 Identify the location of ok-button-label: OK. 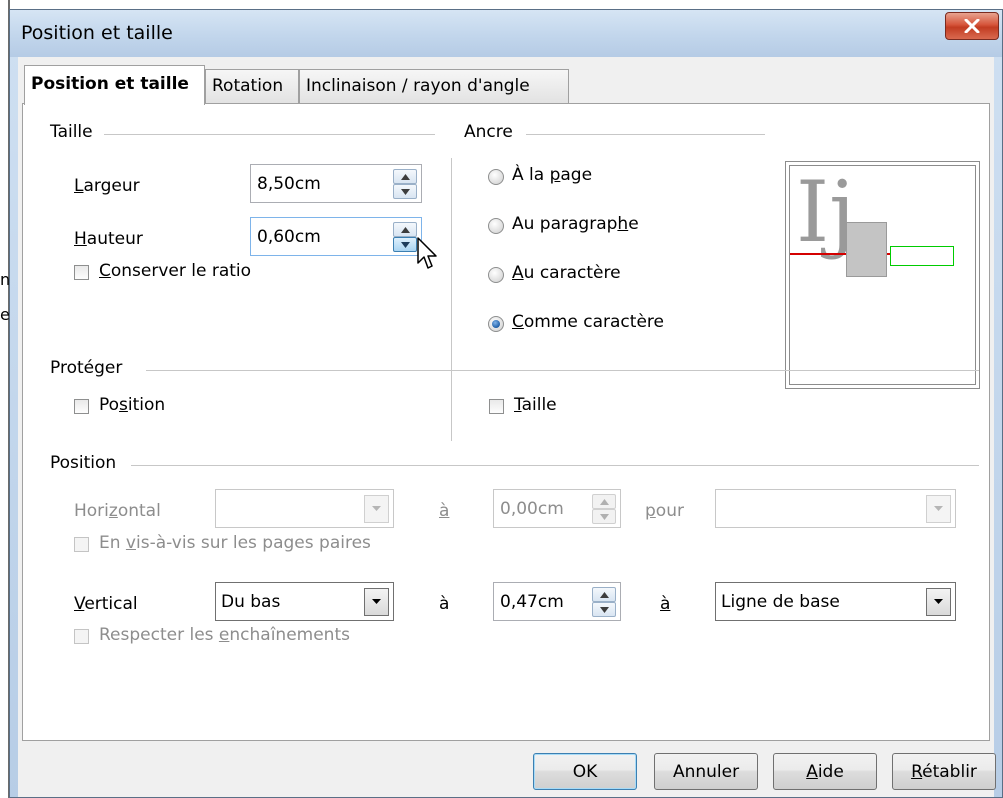
(585, 771).